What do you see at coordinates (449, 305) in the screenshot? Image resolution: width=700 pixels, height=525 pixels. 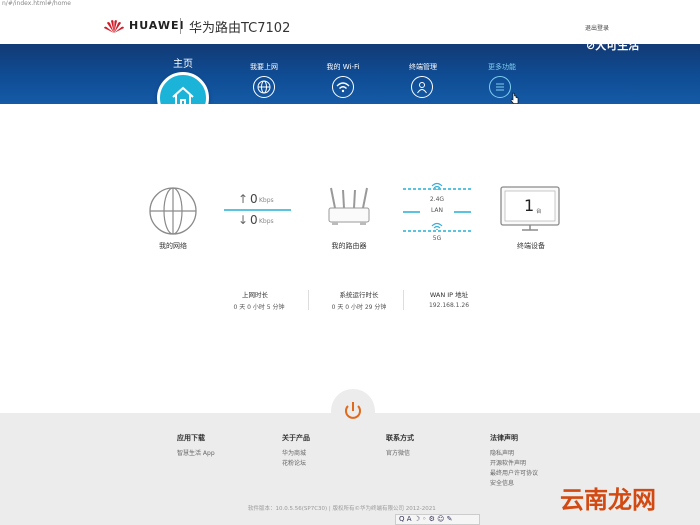 I see `stat-value: 192.168.1.26` at bounding box center [449, 305].